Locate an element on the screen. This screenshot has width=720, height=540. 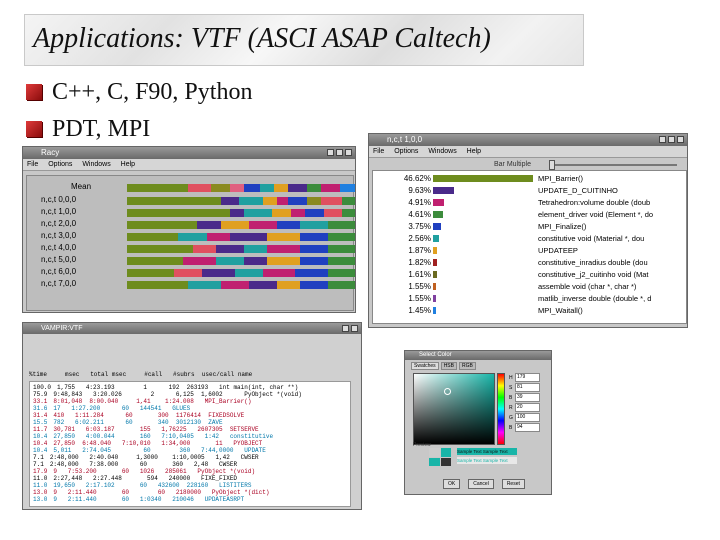
profile-percent: 9.63% is located at coordinates (419, 190).